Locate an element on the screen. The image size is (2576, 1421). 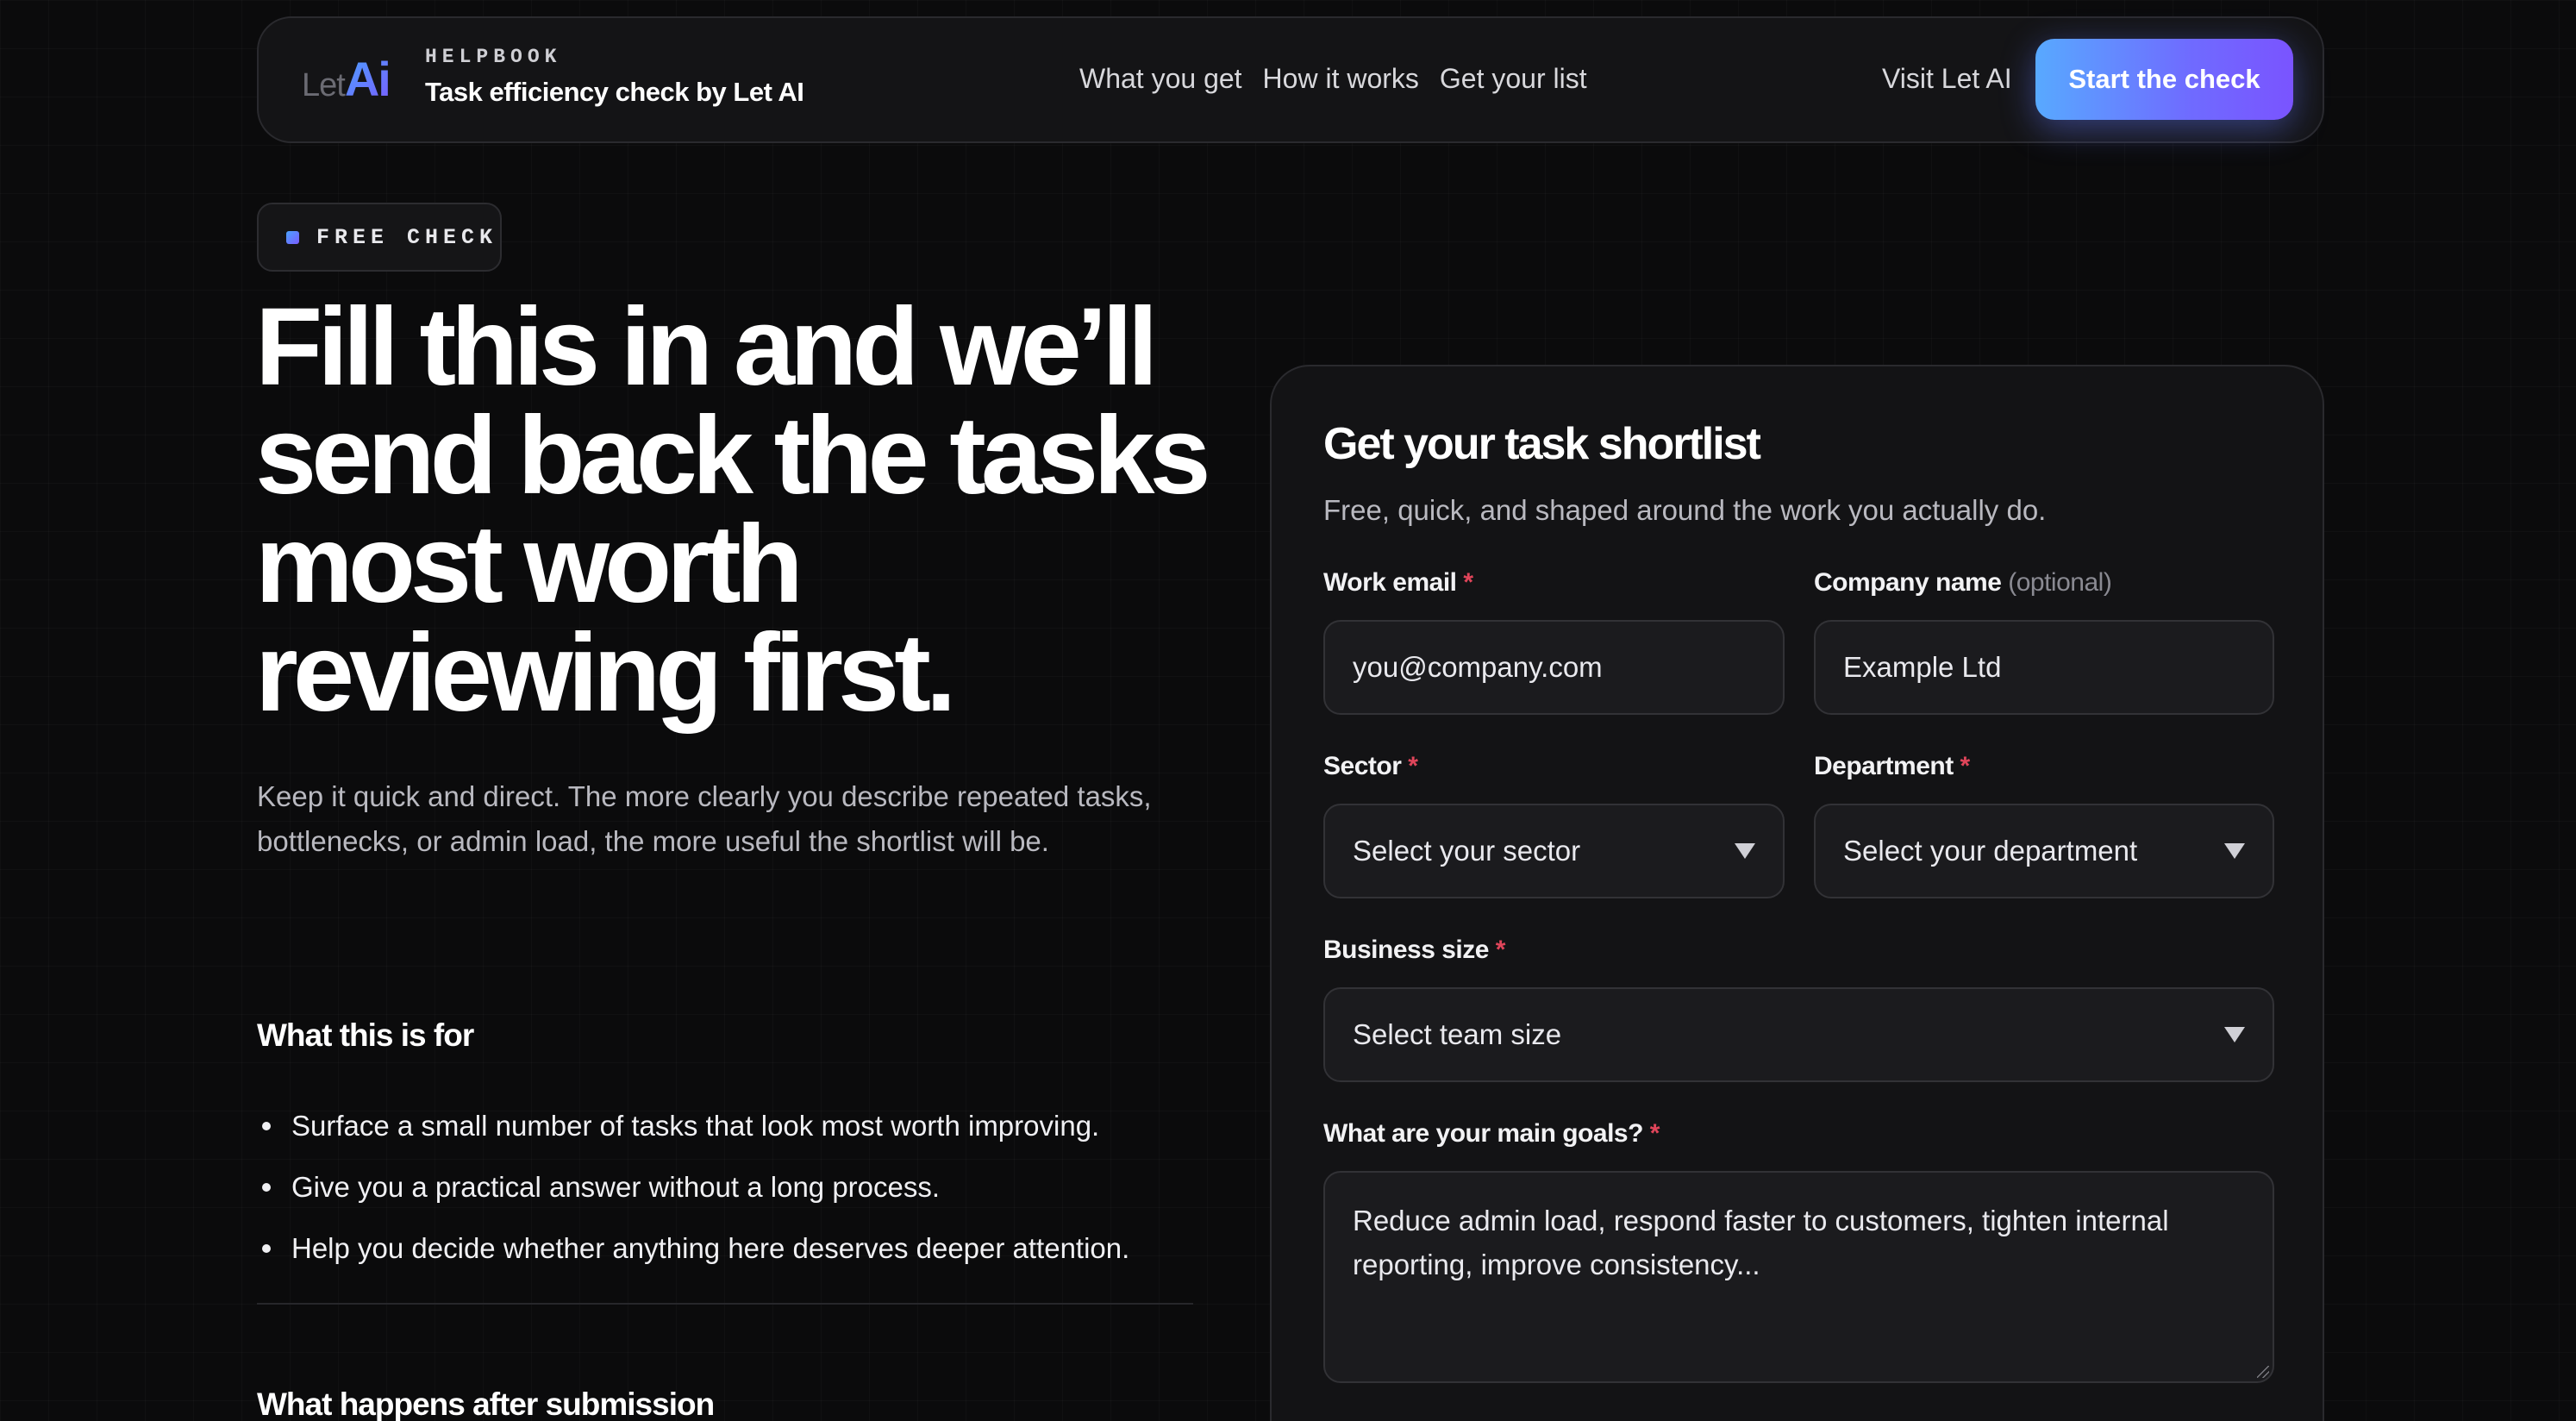
nav-link-get-your-list: Get your list is located at coordinates (1514, 79).